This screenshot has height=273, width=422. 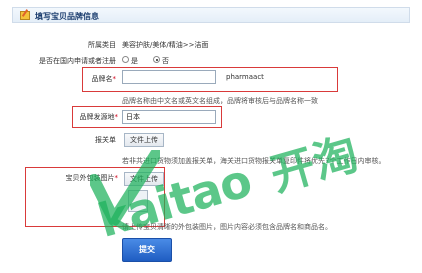 I want to click on registration-yes-label: 是, so click(x=134, y=61).